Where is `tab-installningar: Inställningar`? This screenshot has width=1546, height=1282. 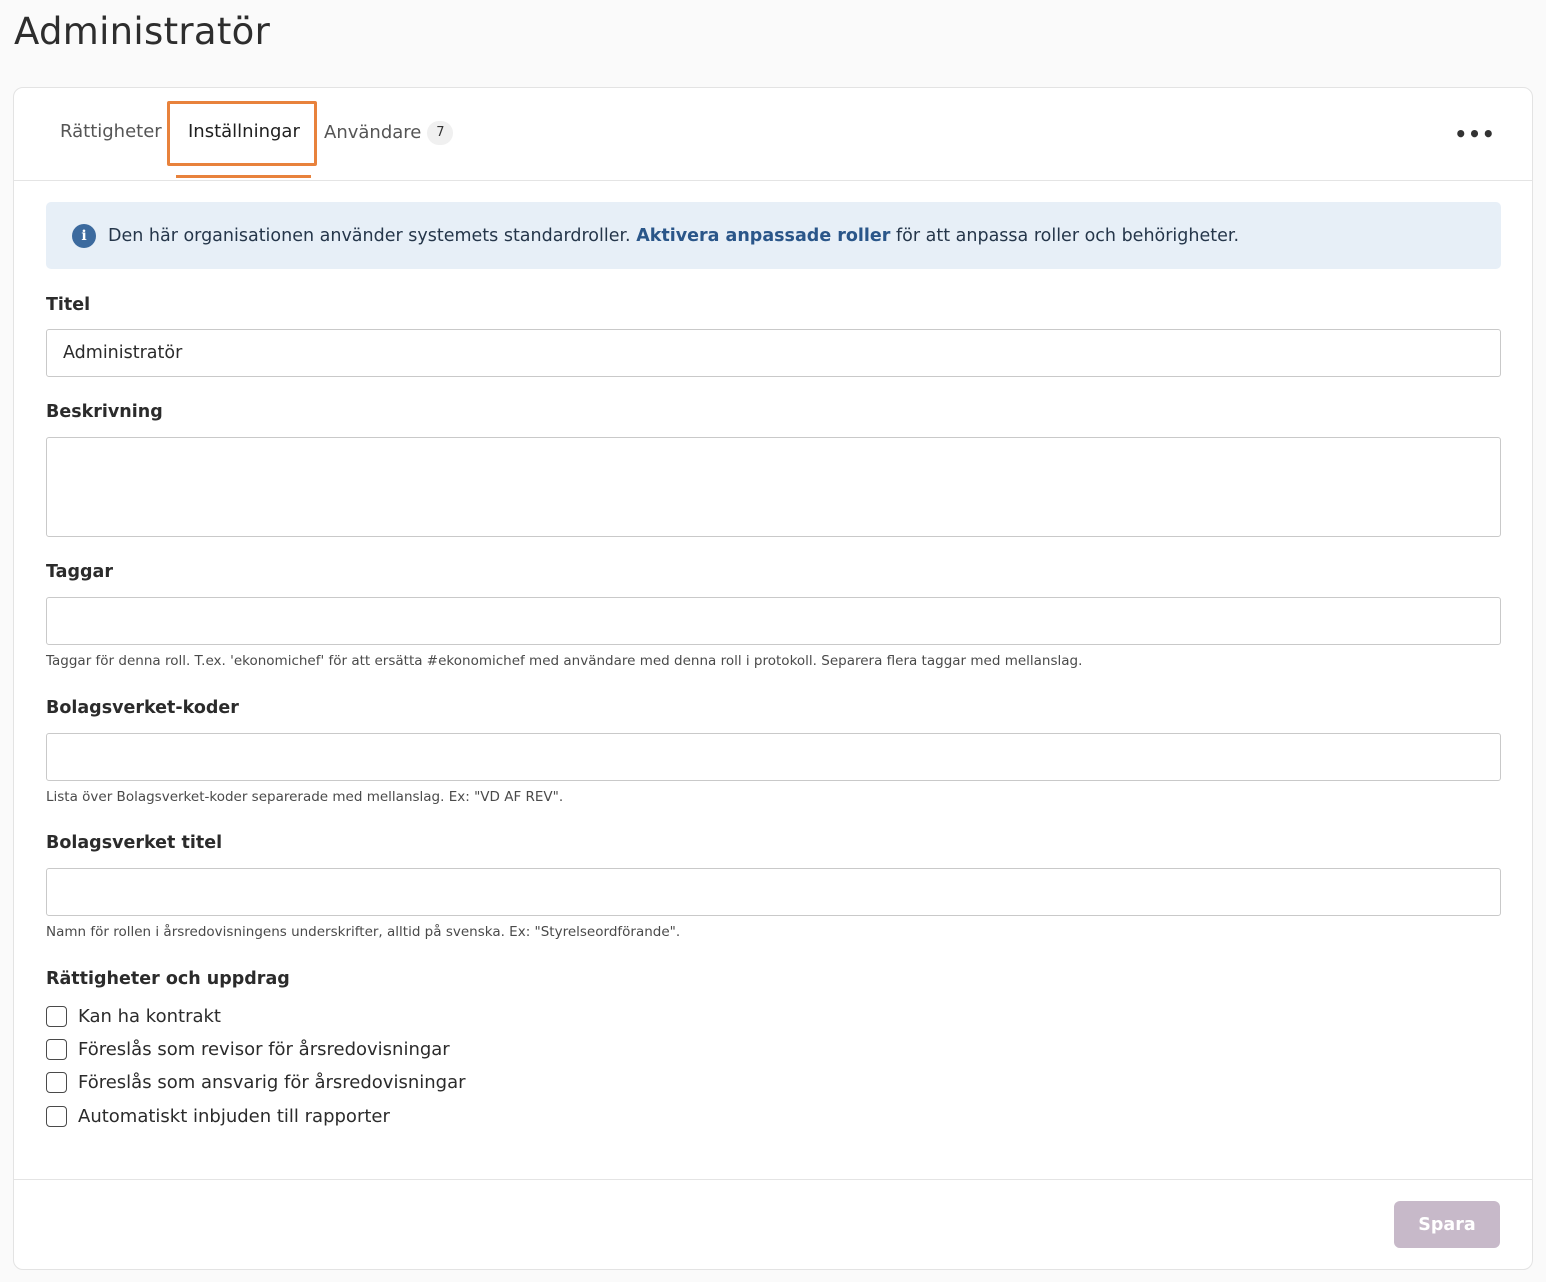
tab-installningar: Inställningar is located at coordinates (244, 131).